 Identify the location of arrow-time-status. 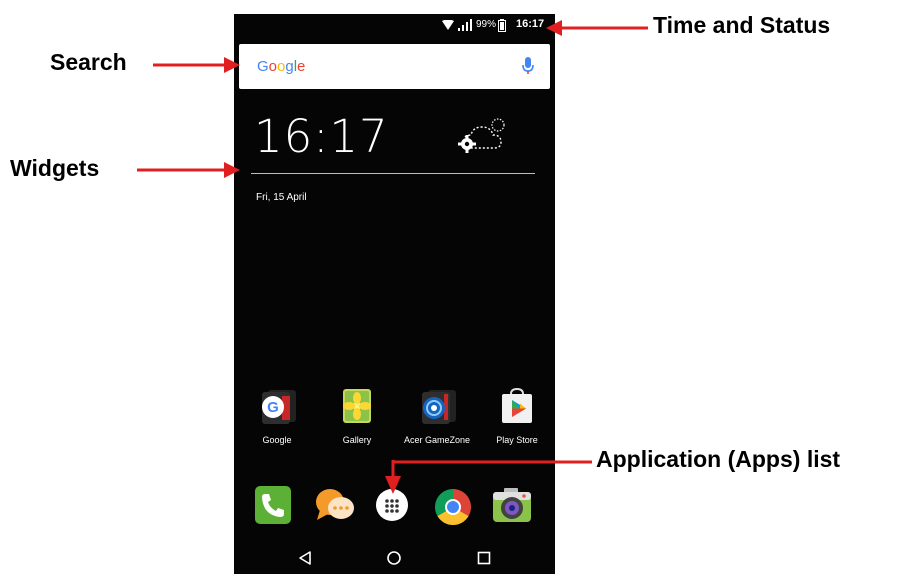
(597, 28).